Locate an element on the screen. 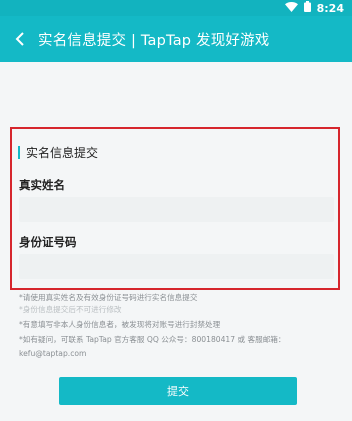 The image size is (352, 421). wifi-icon is located at coordinates (291, 8).